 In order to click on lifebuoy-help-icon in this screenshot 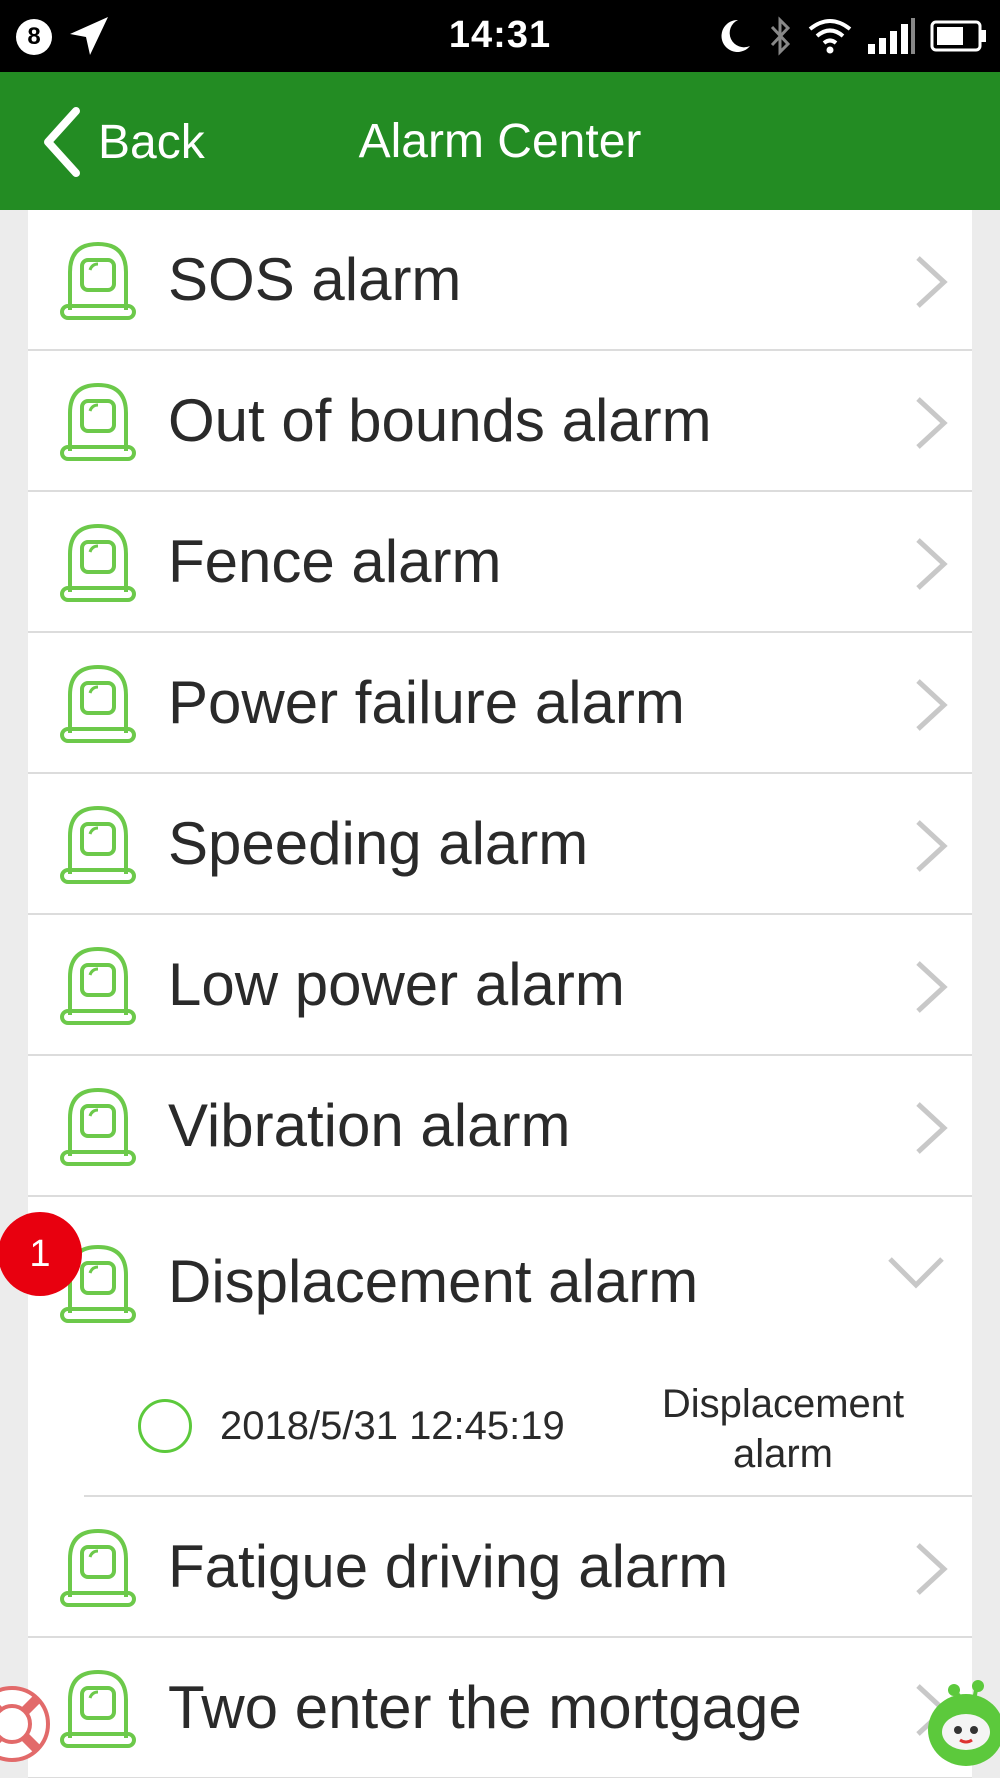, I will do `click(27, 1724)`.